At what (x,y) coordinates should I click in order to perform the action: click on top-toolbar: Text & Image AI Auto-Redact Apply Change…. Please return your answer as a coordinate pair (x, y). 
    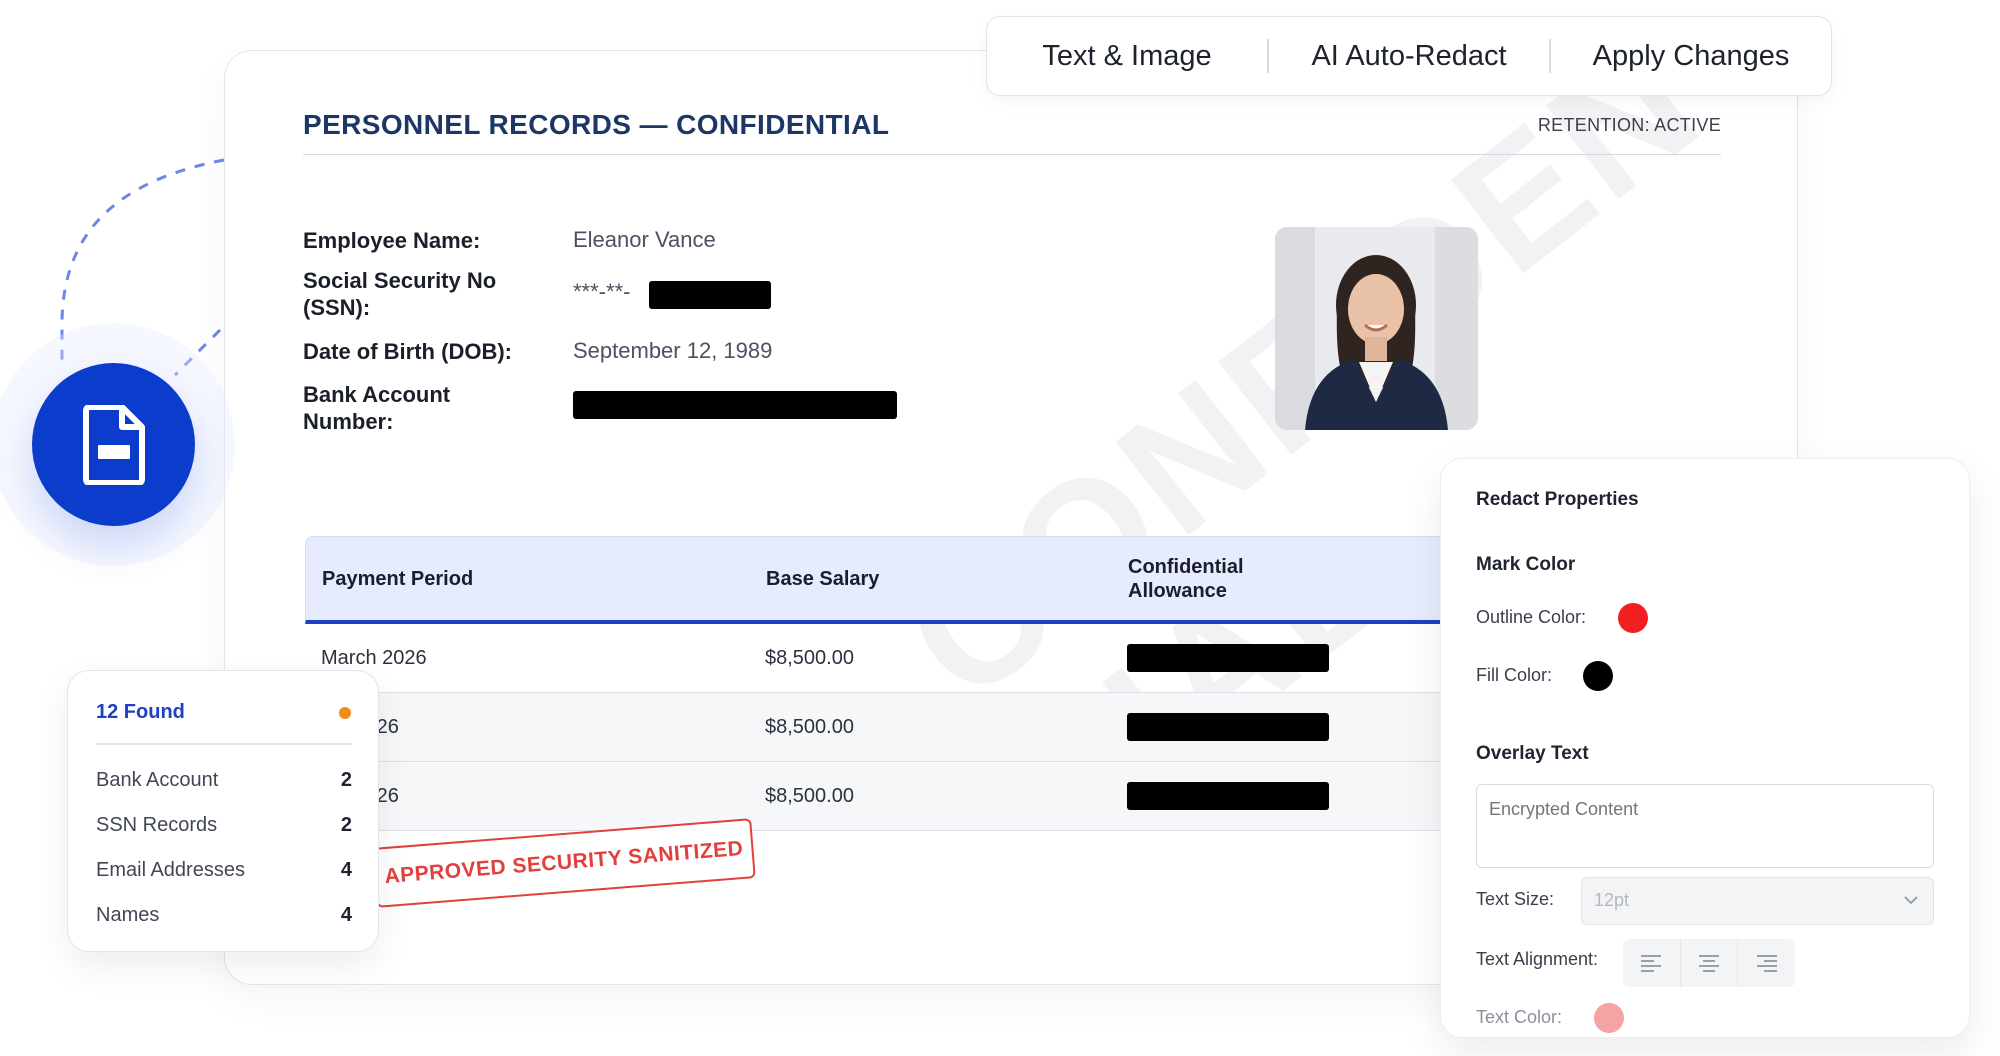
    Looking at the image, I should click on (1409, 56).